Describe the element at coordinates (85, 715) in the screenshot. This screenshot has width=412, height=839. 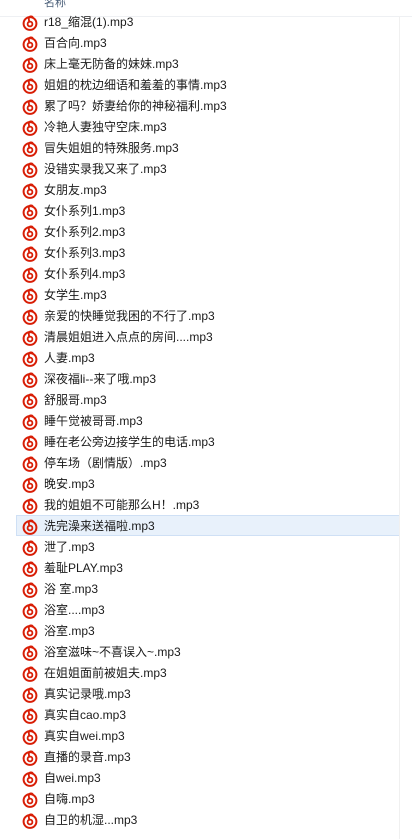
I see `file-name: 真实自cao.mp3` at that location.